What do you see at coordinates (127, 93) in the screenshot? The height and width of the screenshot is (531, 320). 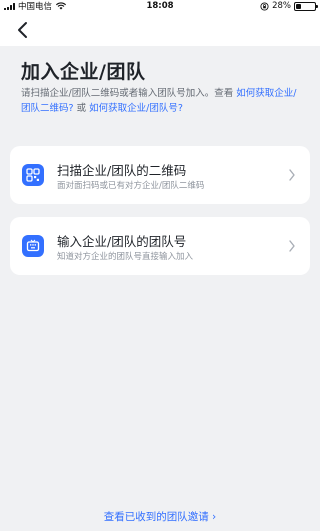 I see `description-text: 请扫描企业/团队二维码或者输入团队号加入。查看` at bounding box center [127, 93].